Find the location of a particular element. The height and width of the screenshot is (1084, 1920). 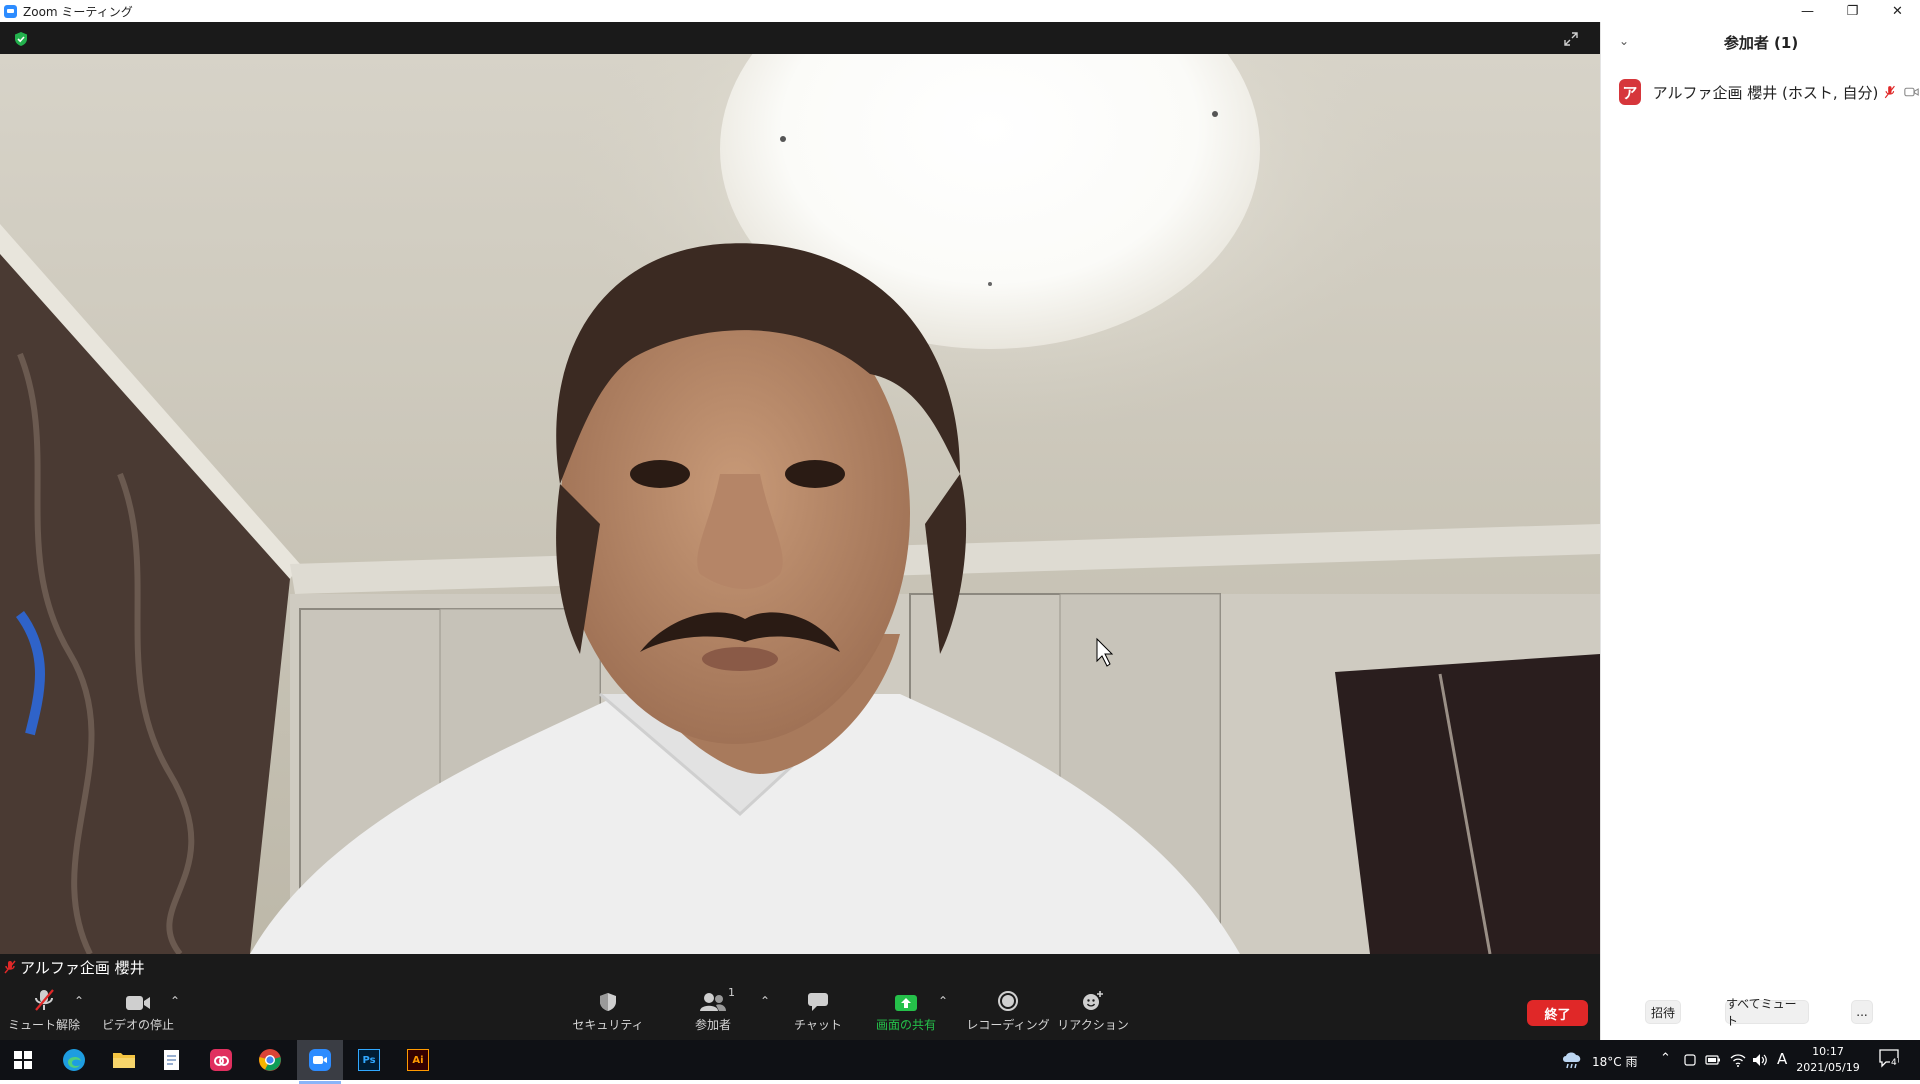

end-meeting-button: 終了 is located at coordinates (1557, 1013).